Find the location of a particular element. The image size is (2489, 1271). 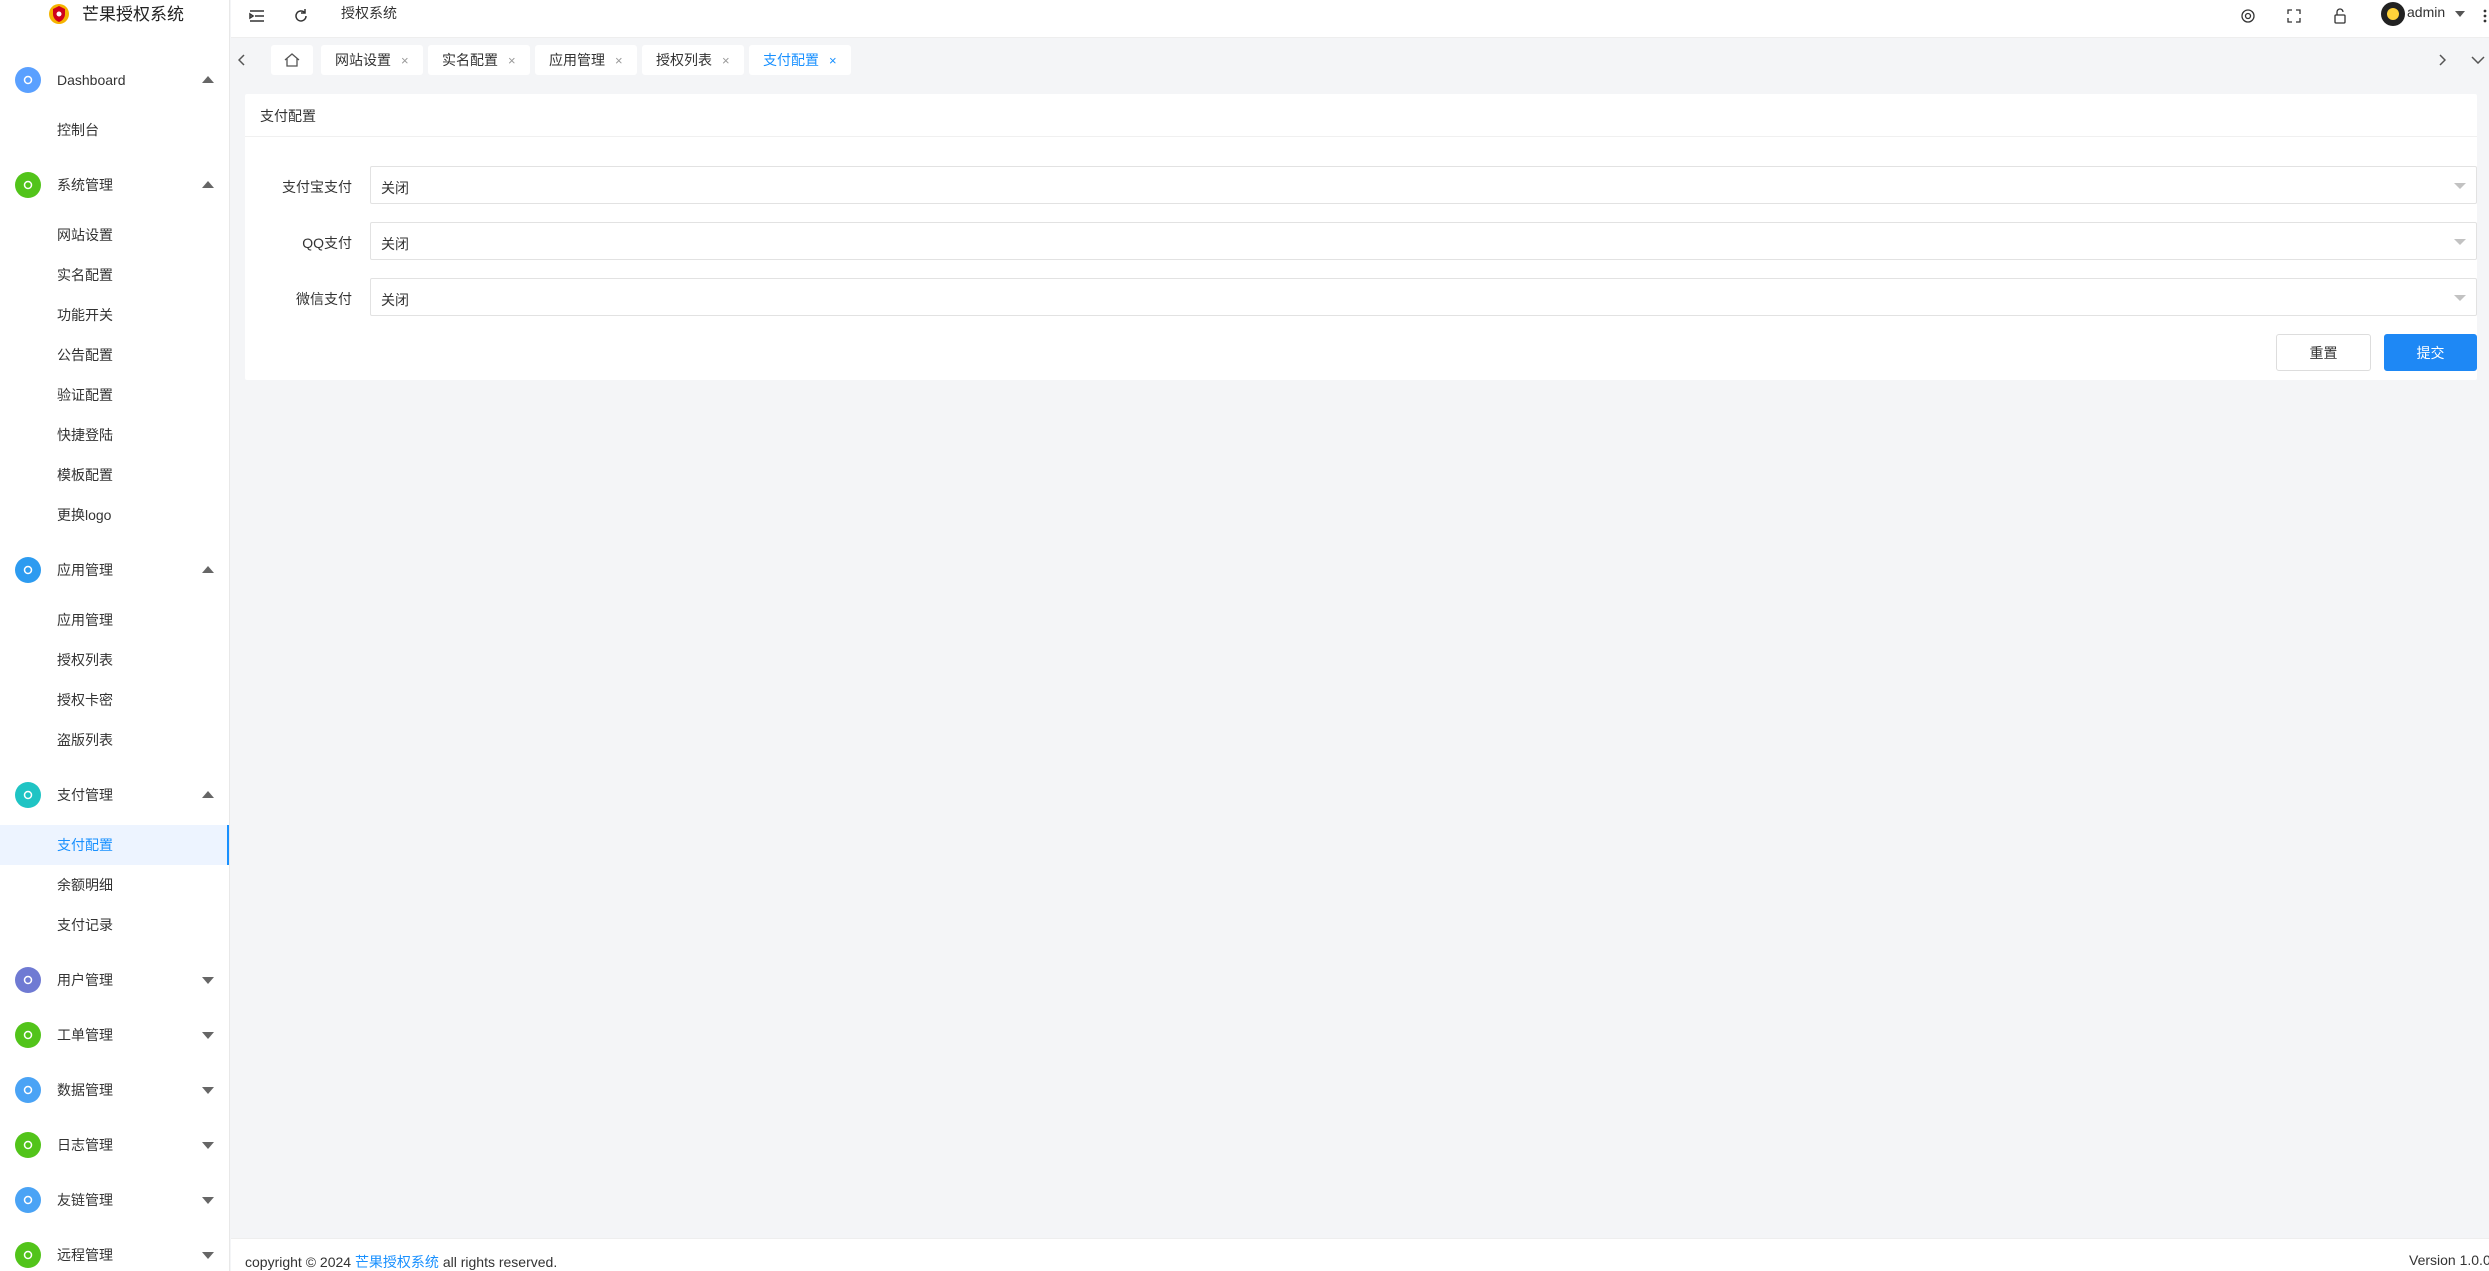

sidebar-group-3: 支付管理 is located at coordinates (114, 795).